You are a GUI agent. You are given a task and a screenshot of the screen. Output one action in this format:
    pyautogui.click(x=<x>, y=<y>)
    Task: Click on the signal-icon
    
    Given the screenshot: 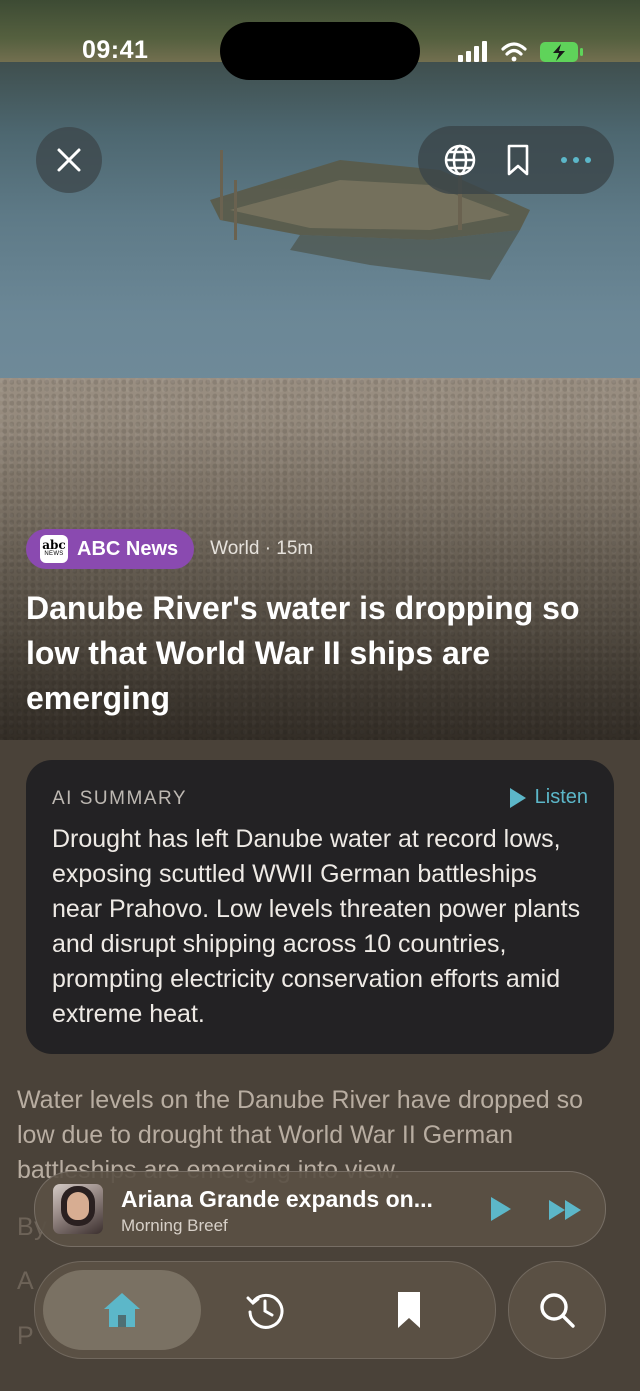 What is the action you would take?
    pyautogui.click(x=472, y=51)
    